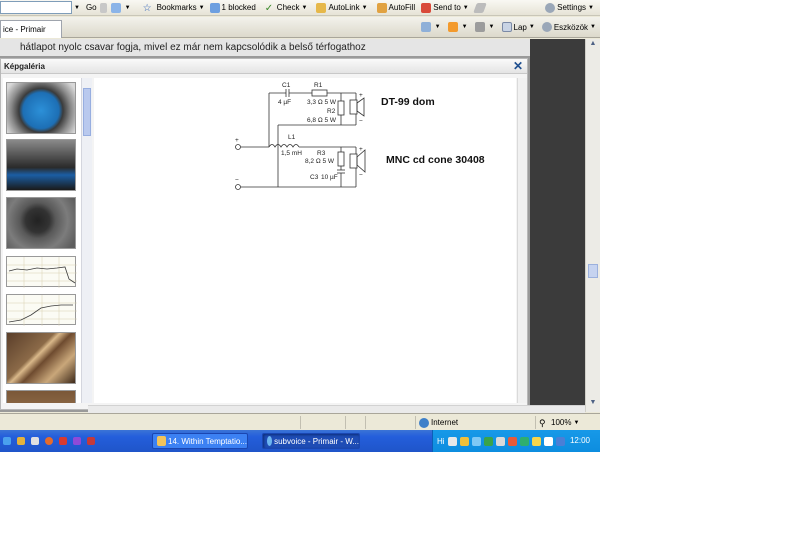 This screenshot has width=800, height=555. Describe the element at coordinates (430, 27) in the screenshot. I see `home-button: ▼` at that location.